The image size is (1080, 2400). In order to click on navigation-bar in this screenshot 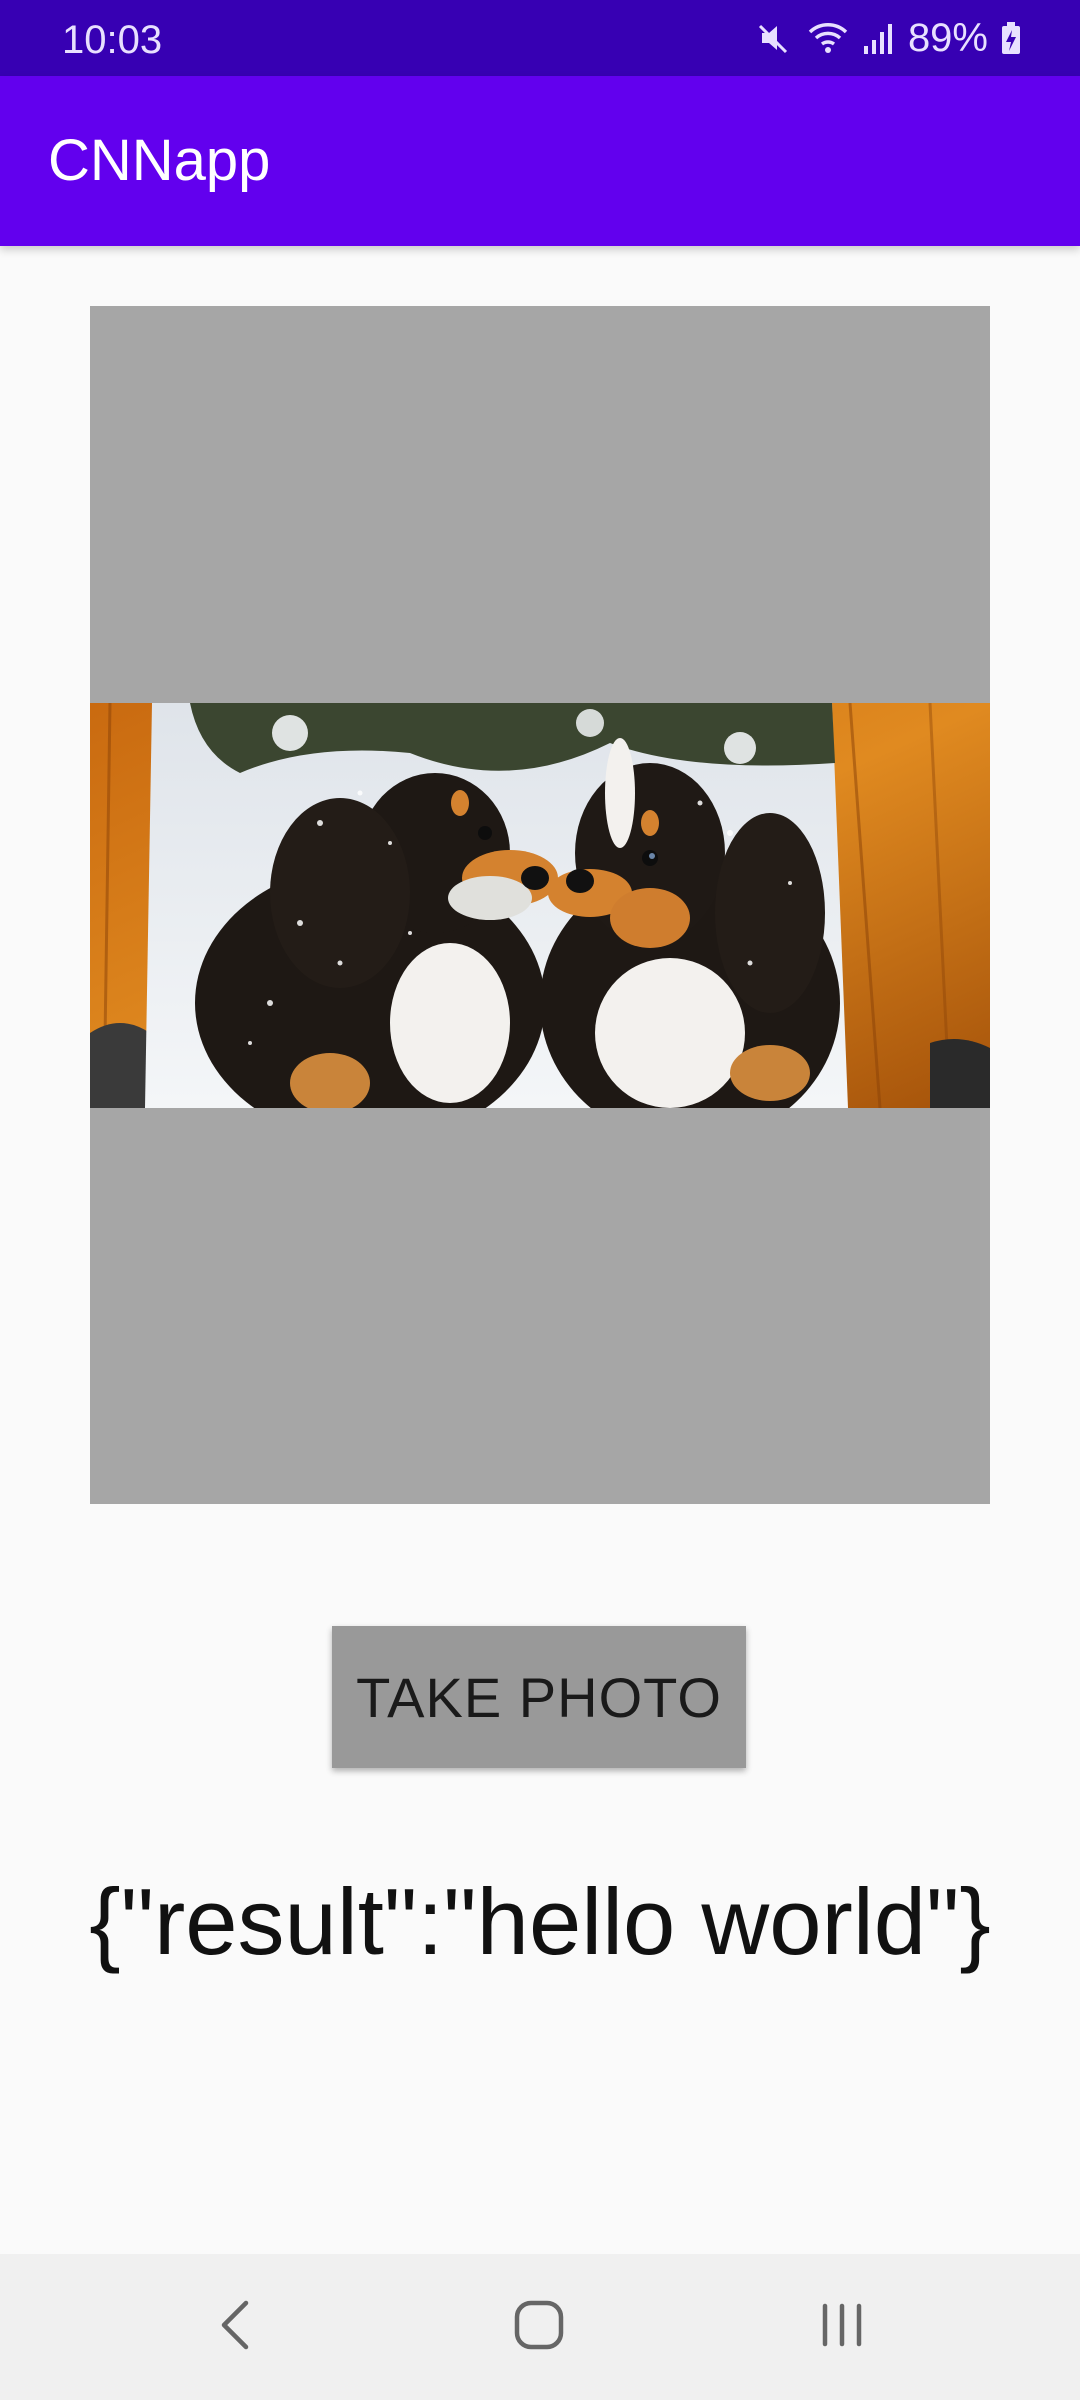, I will do `click(540, 2327)`.